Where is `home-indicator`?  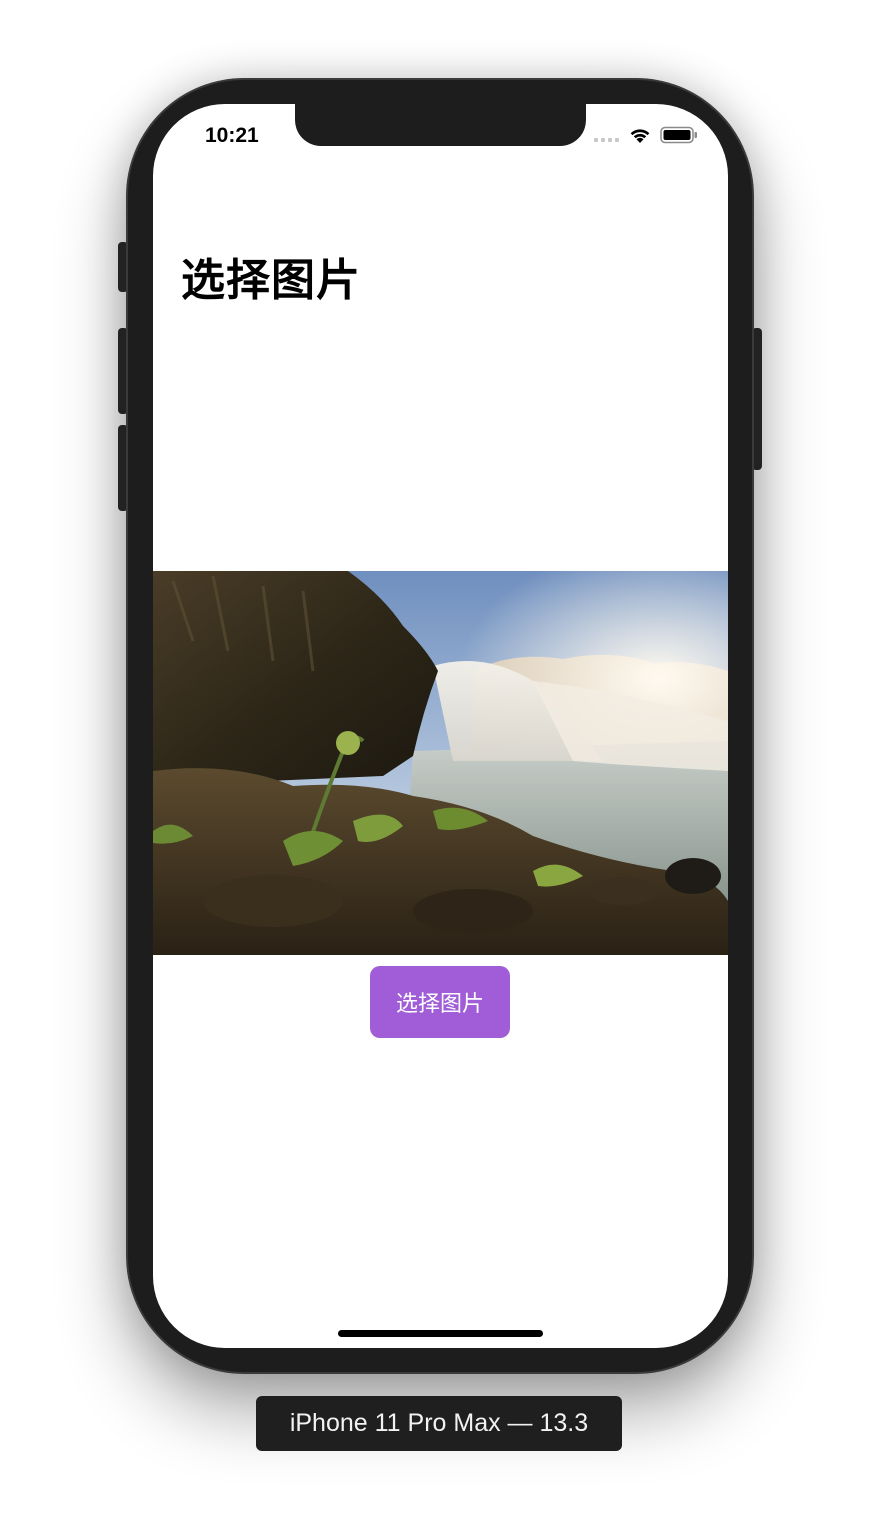 home-indicator is located at coordinates (440, 1333).